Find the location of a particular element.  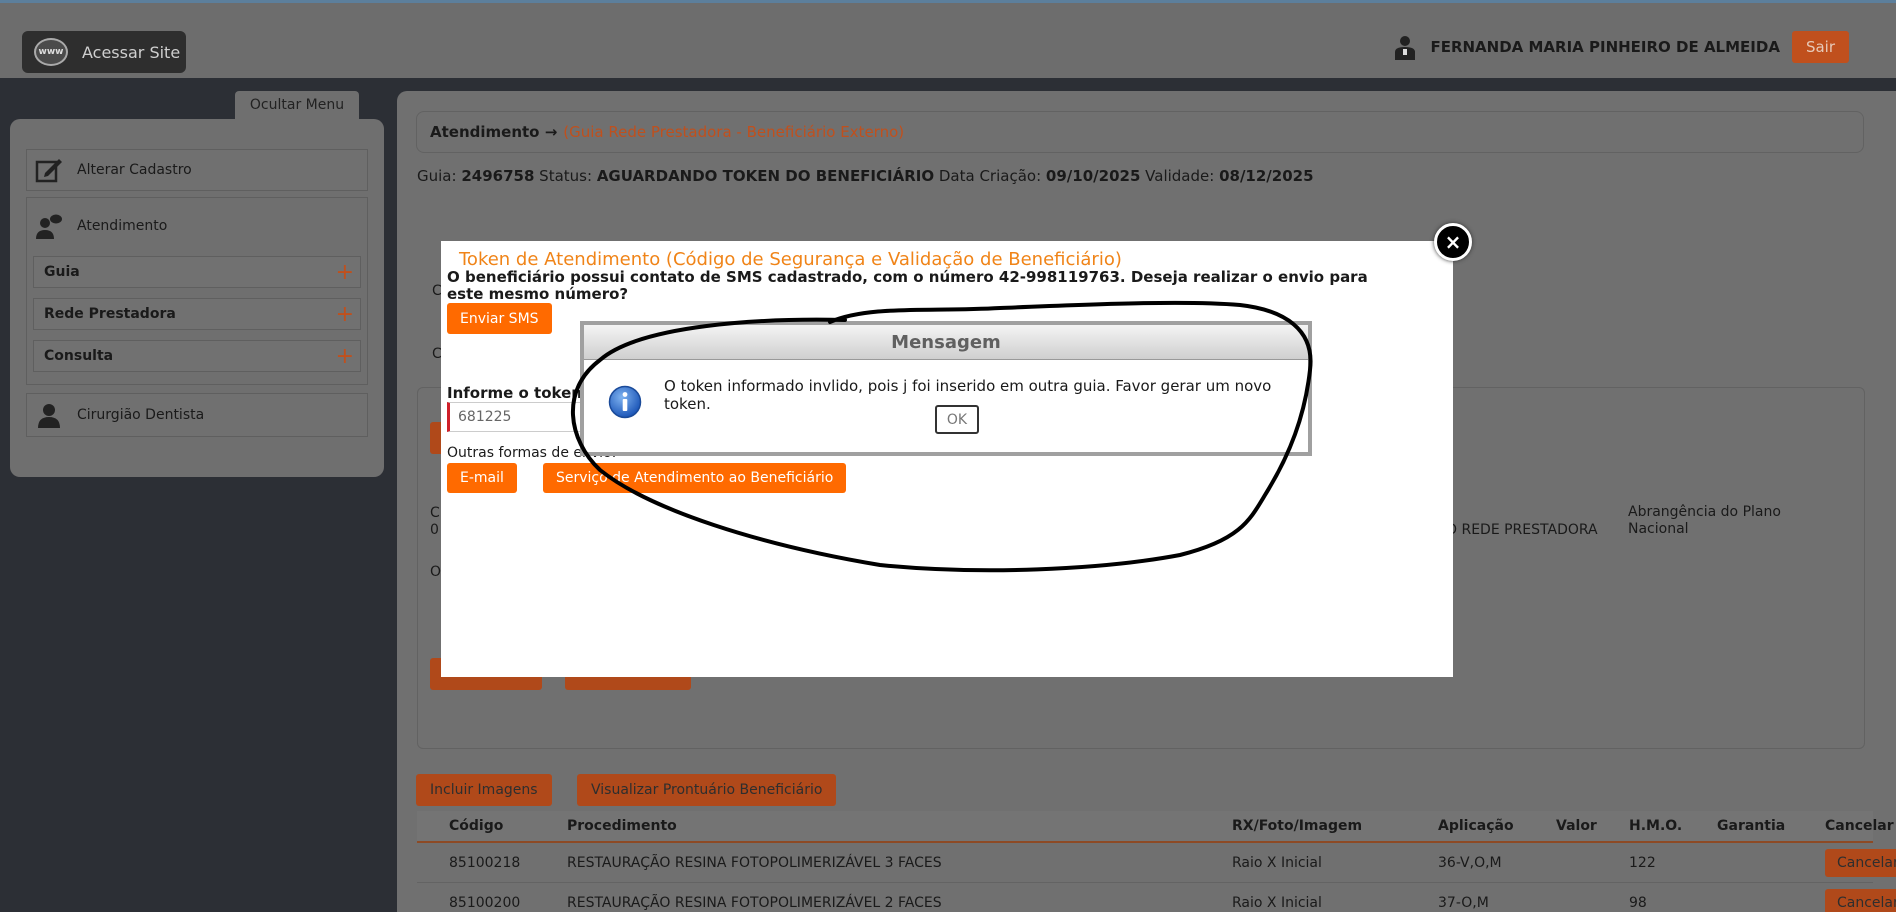

header-warranty: Garantia is located at coordinates (1751, 826).